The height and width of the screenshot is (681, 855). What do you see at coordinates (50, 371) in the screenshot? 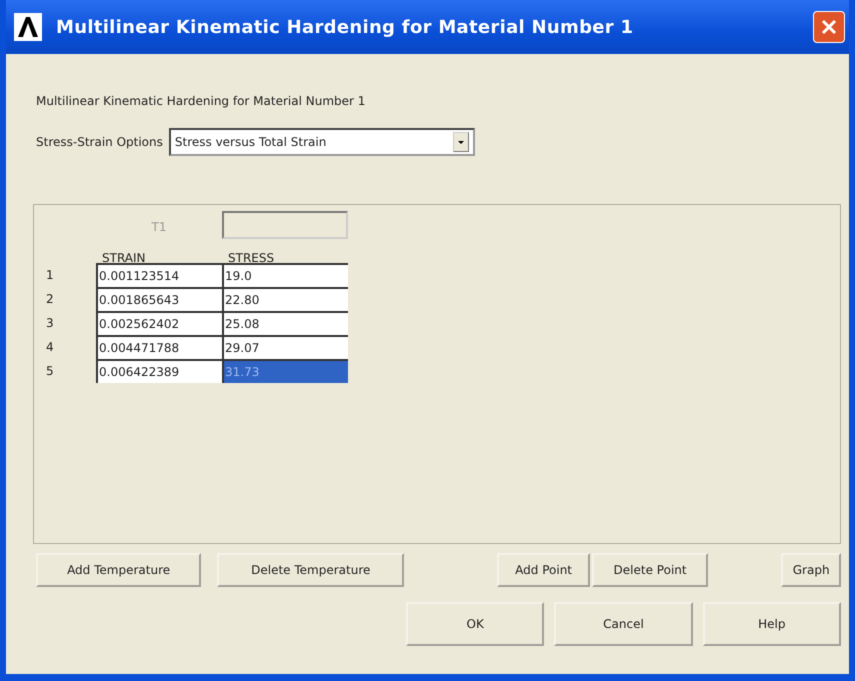
I see `row-number: 5` at bounding box center [50, 371].